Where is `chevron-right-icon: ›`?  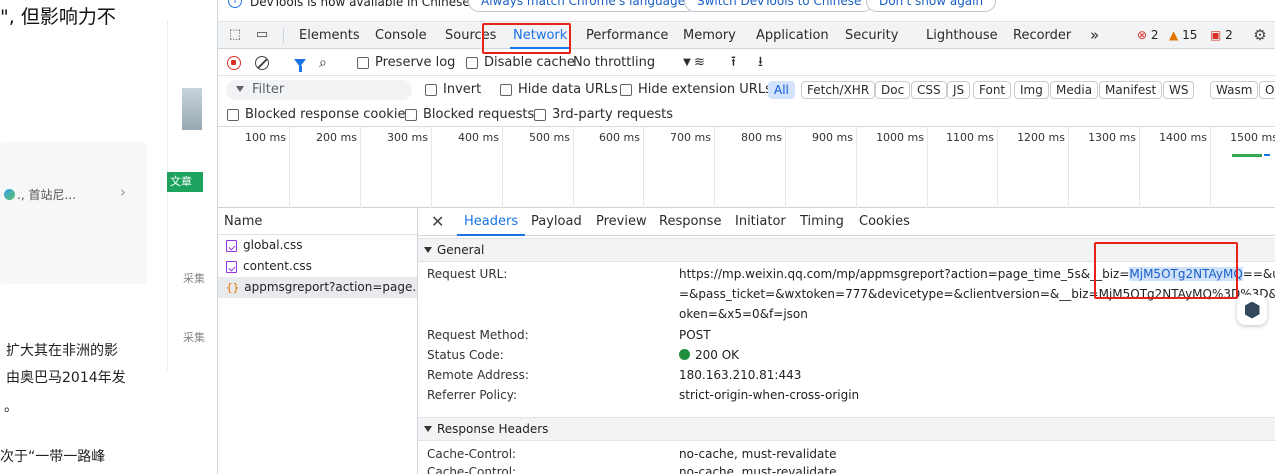 chevron-right-icon: › is located at coordinates (123, 192).